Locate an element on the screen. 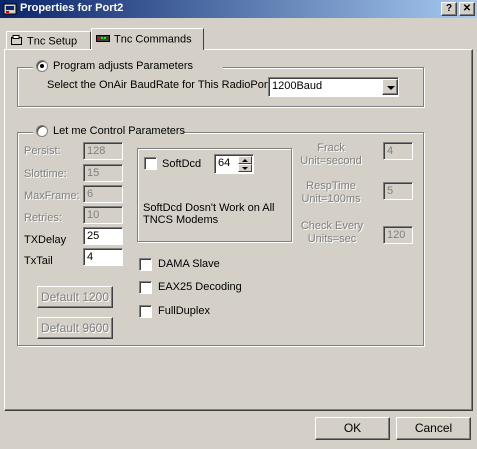 The height and width of the screenshot is (449, 477). cancel-button: Cancel is located at coordinates (433, 428).